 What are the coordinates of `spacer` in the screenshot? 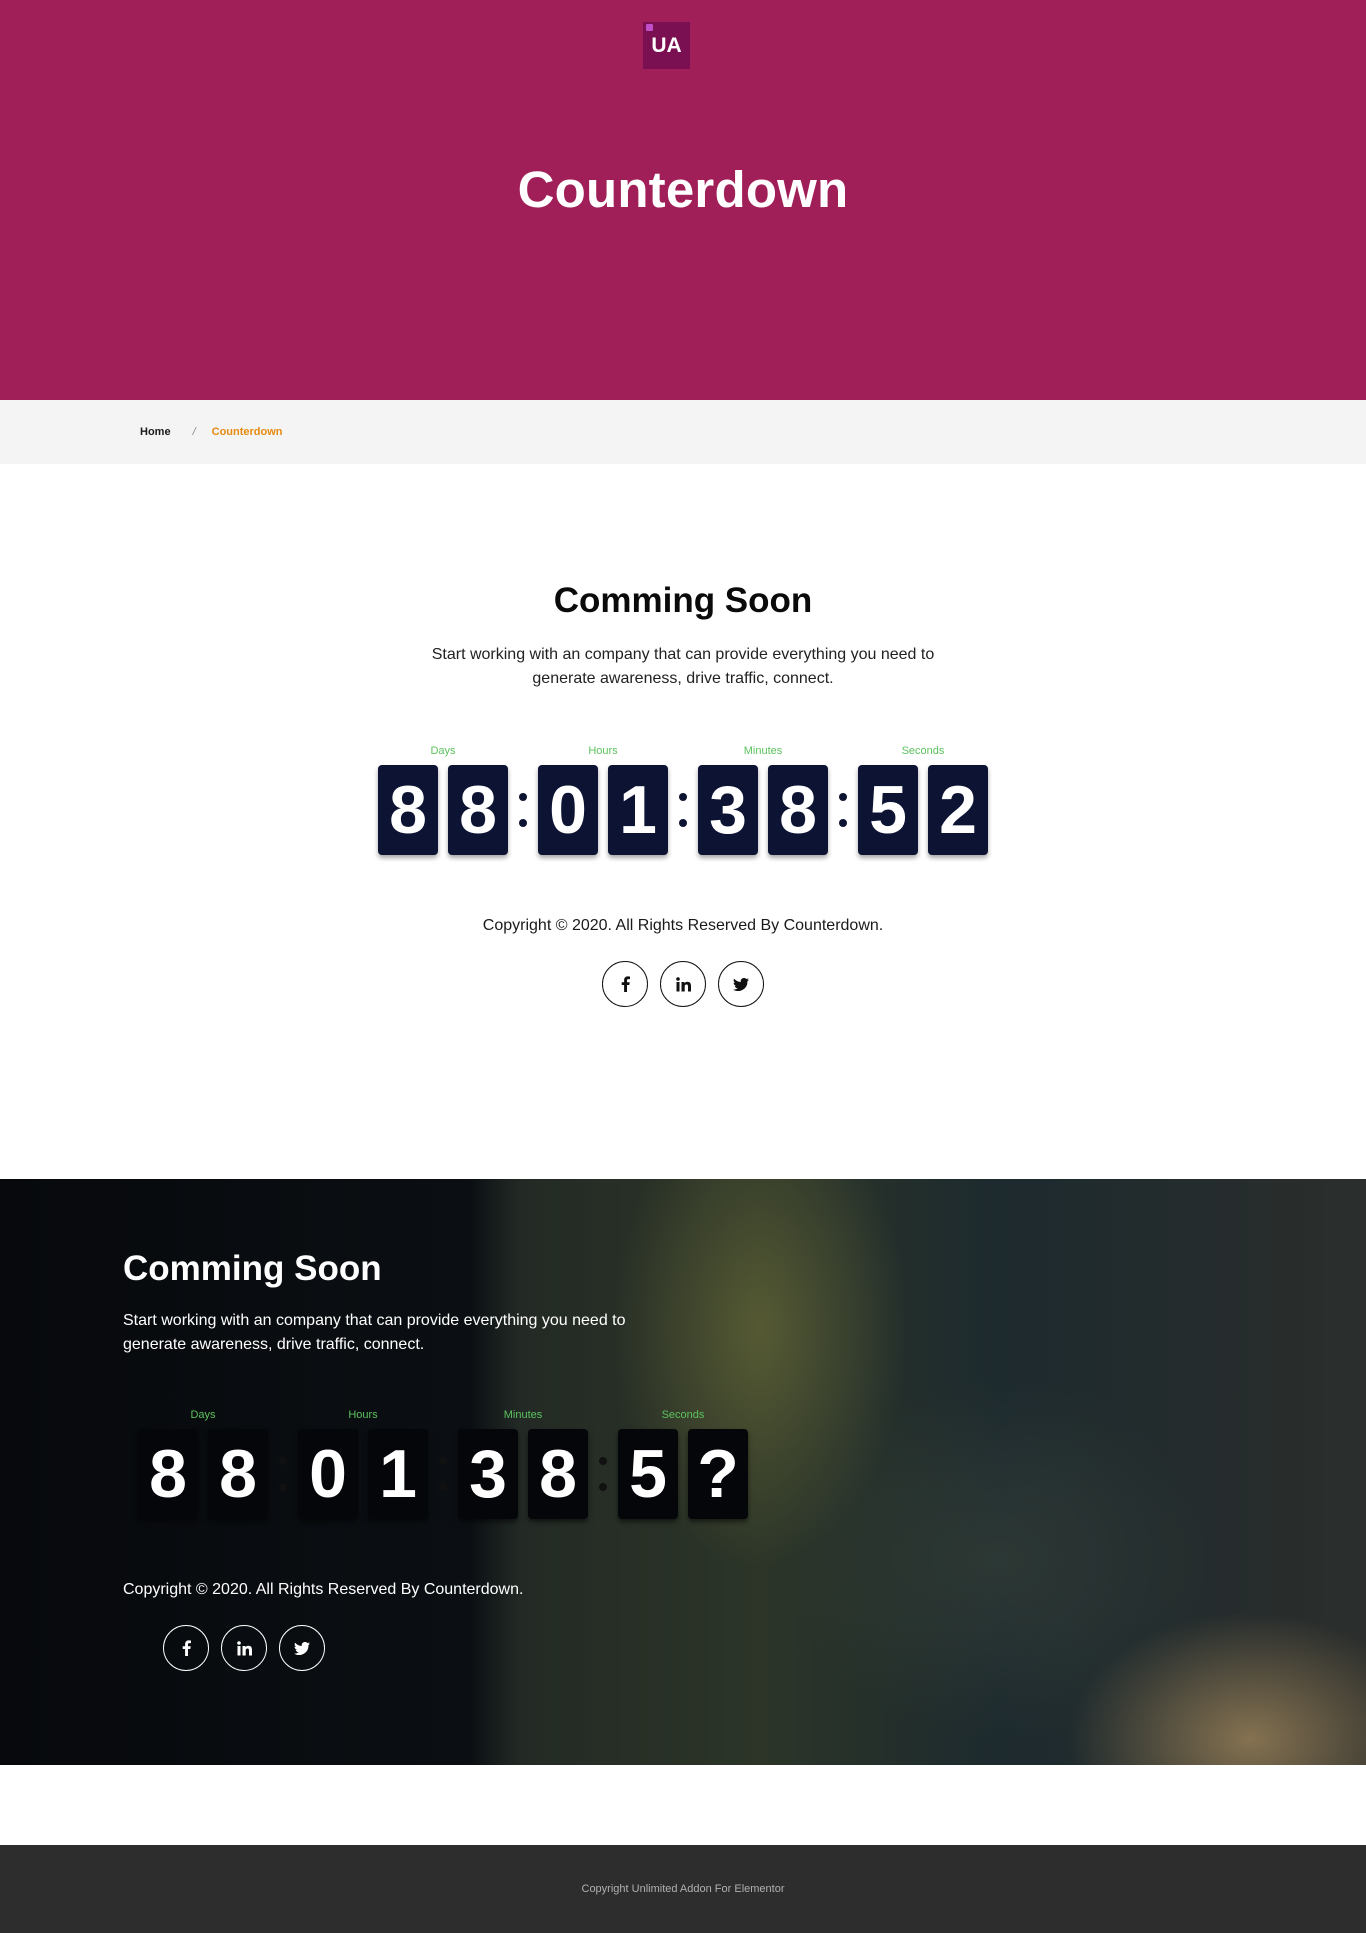 It's located at (683, 1805).